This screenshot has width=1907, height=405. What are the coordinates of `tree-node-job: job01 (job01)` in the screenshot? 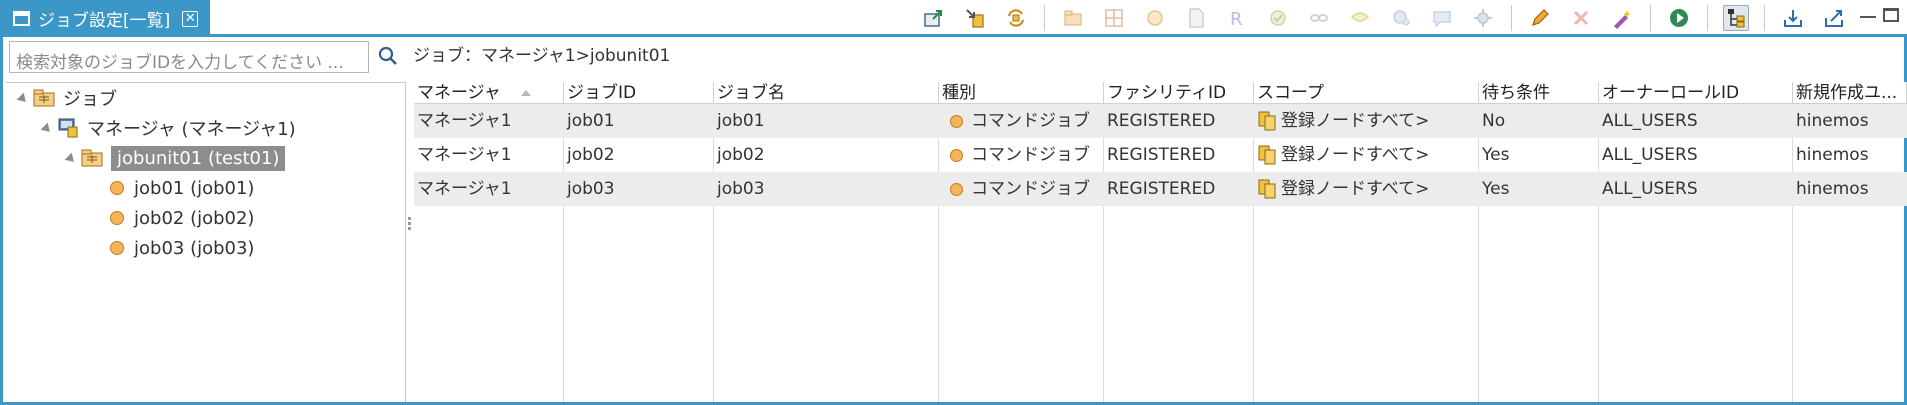 It's located at (182, 188).